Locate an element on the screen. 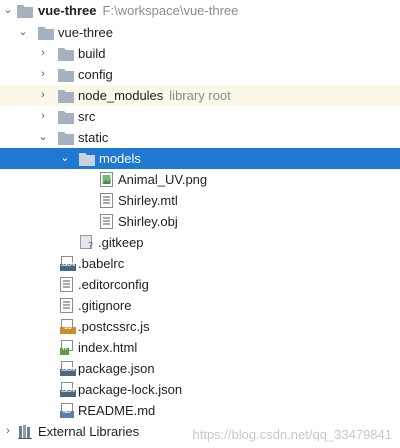  tree-row-animal-uv: Animal_UV.png is located at coordinates (200, 179).